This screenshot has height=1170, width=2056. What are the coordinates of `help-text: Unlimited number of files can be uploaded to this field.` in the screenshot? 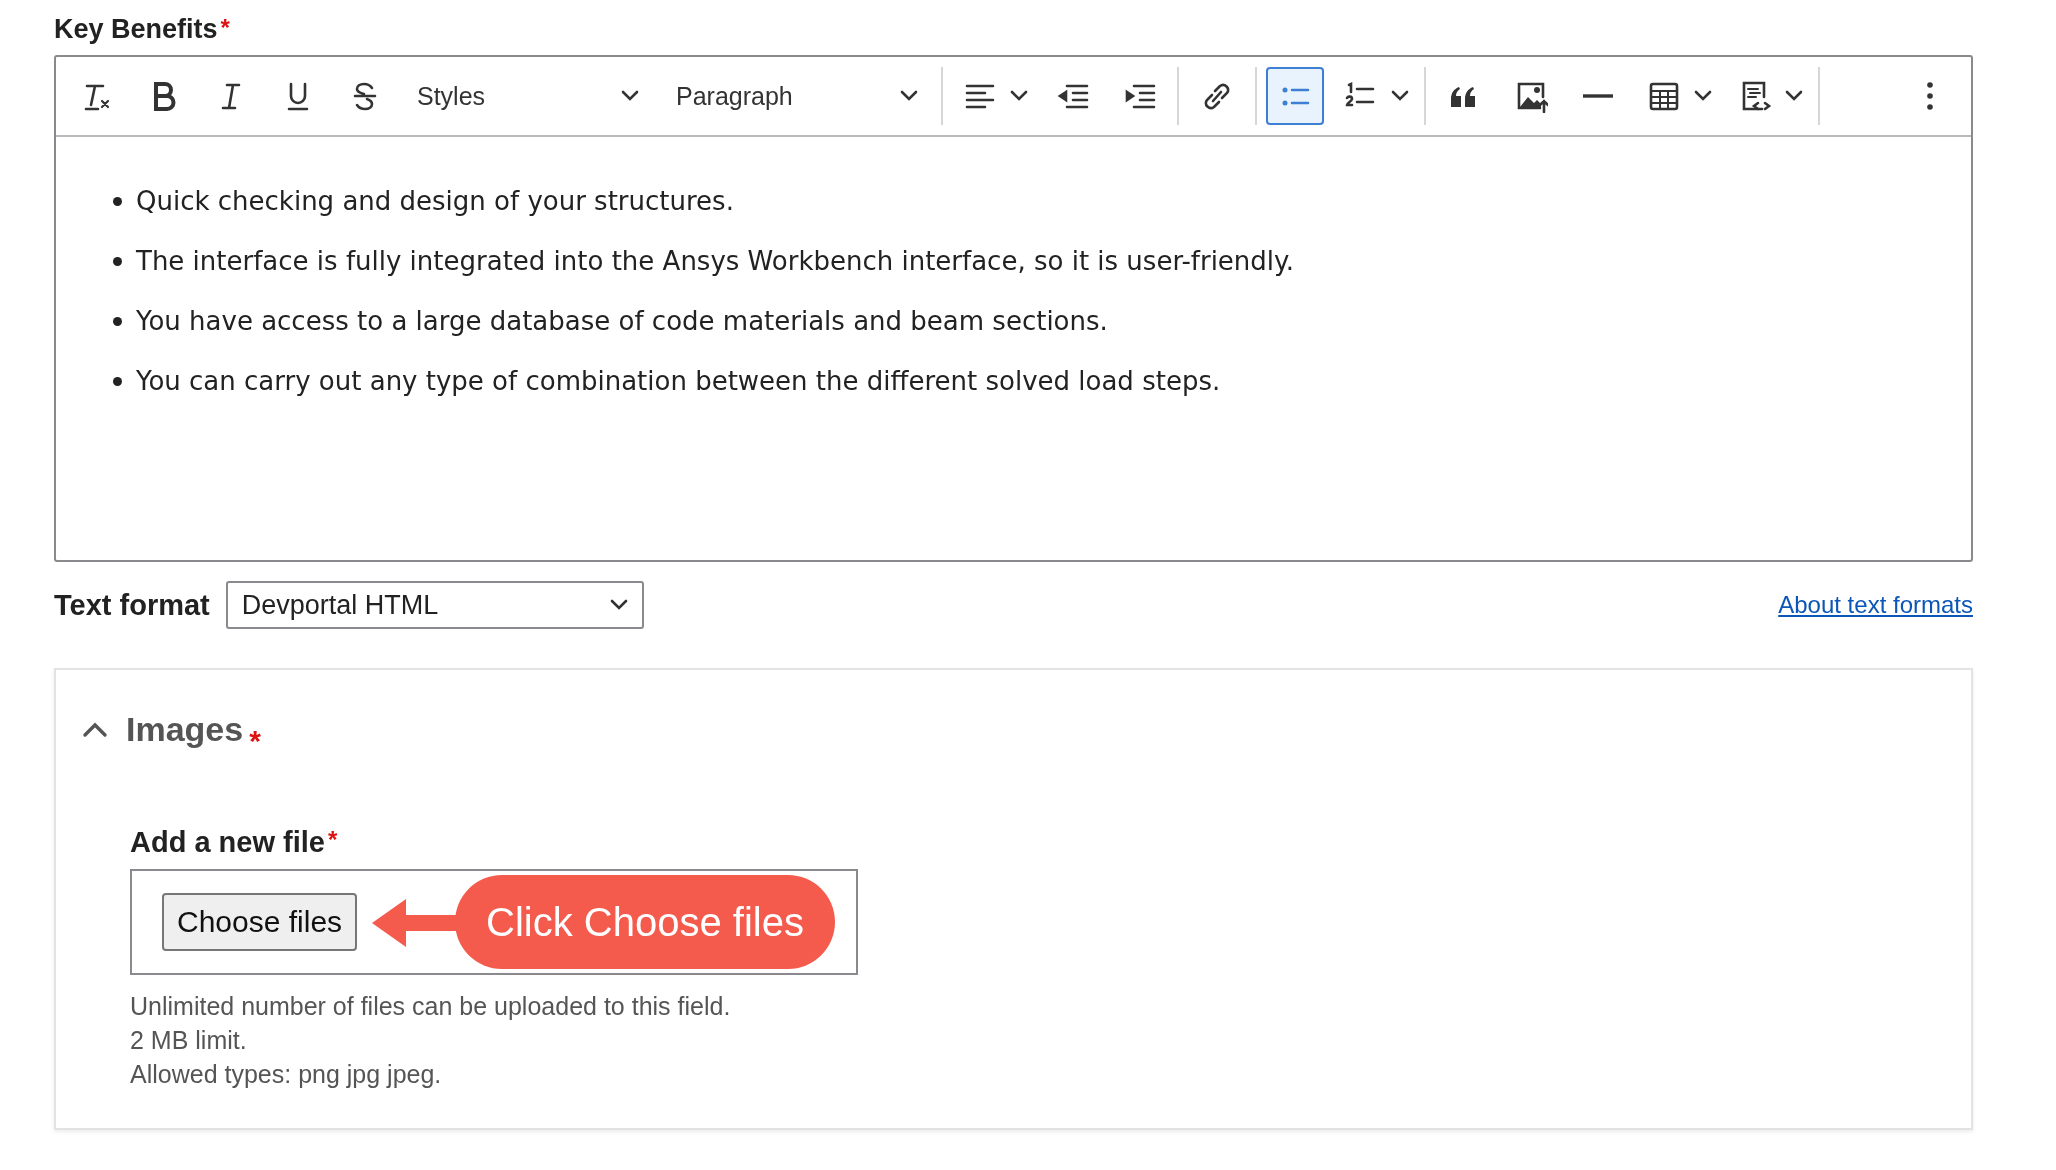 It's located at (431, 1006).